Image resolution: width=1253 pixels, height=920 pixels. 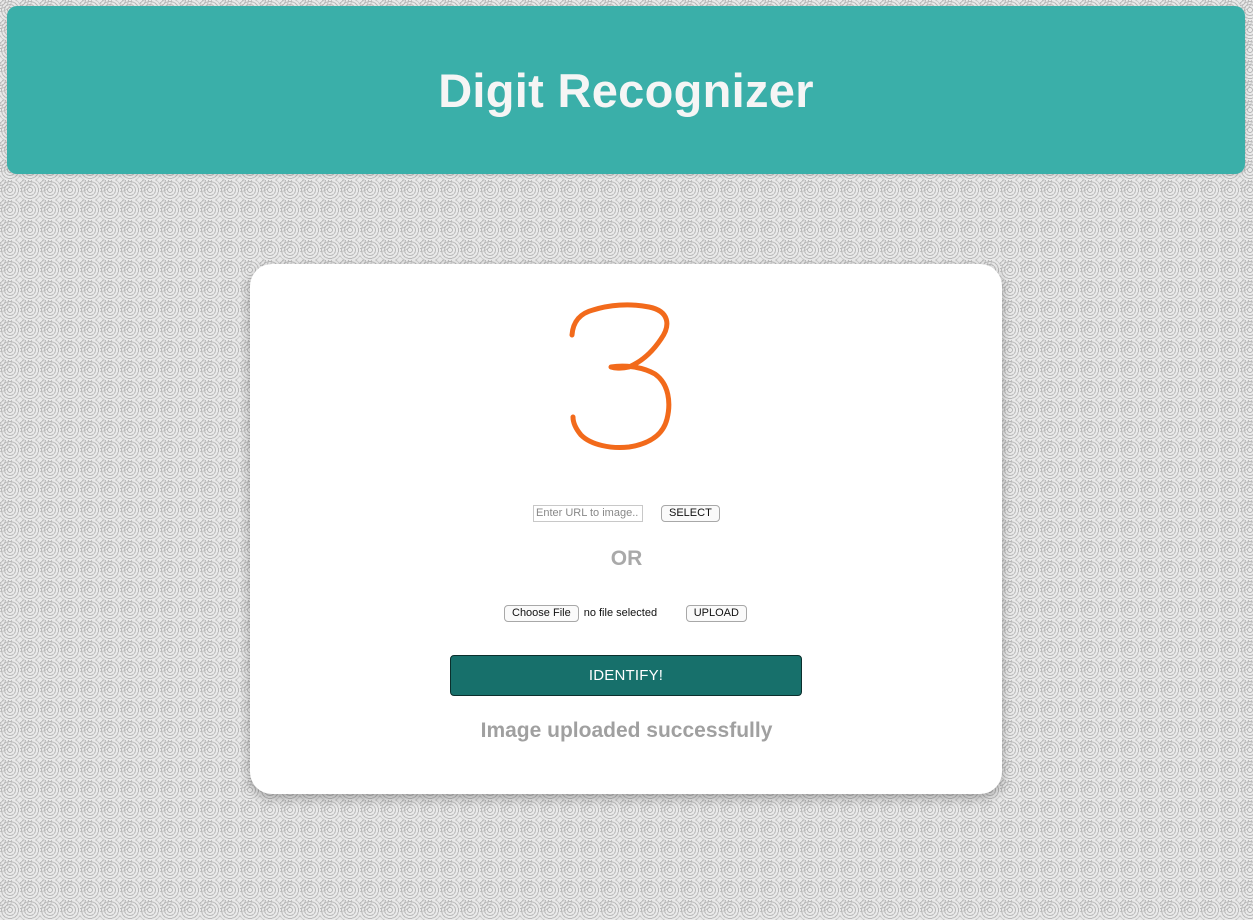 I want to click on url-form: SELECT, so click(x=626, y=513).